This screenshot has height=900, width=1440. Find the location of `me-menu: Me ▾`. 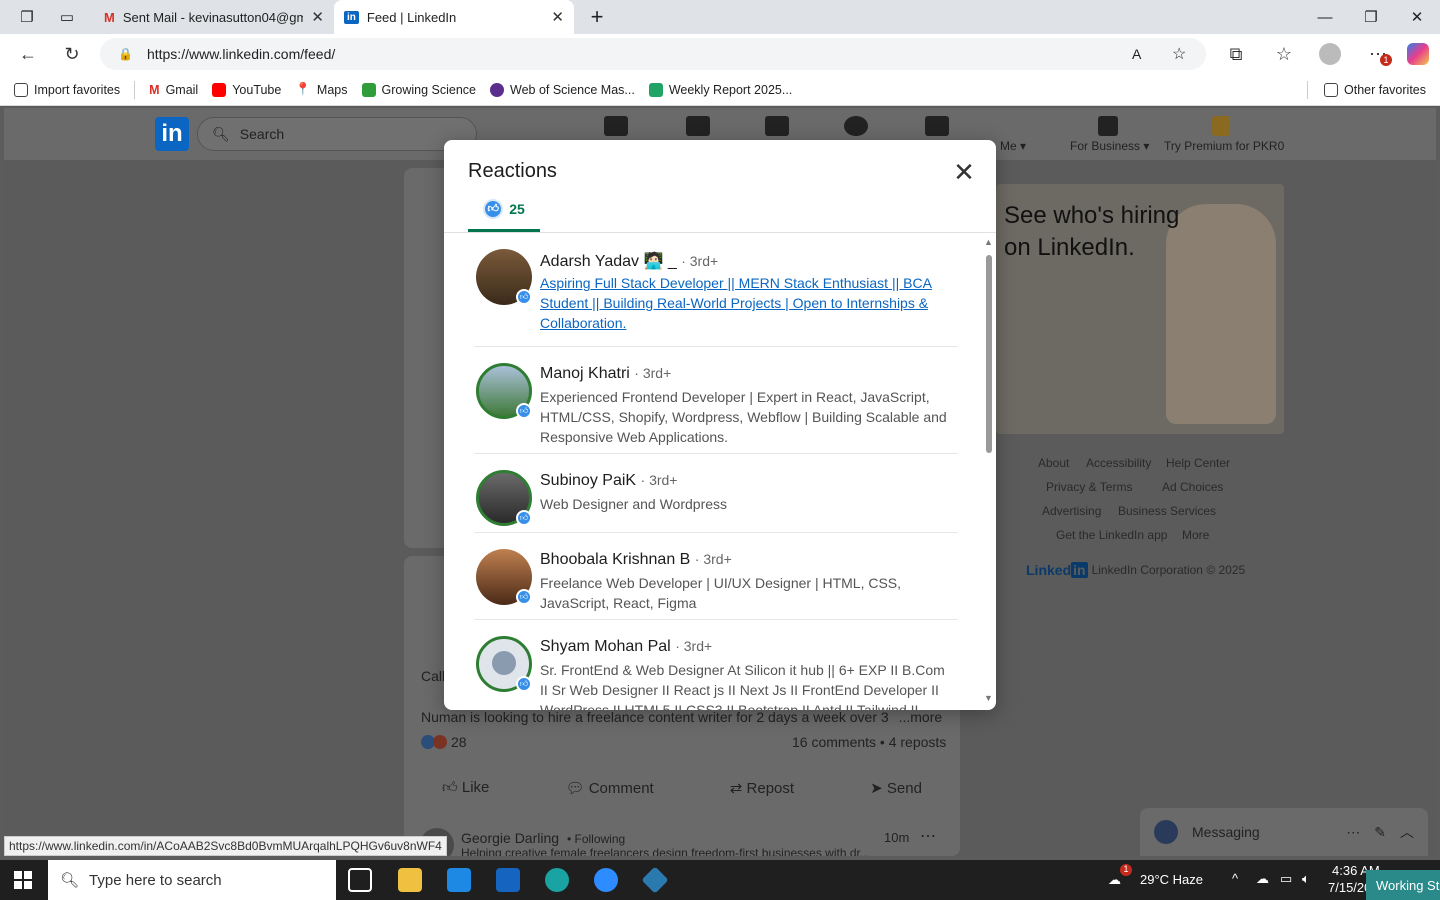

me-menu: Me ▾ is located at coordinates (1013, 146).